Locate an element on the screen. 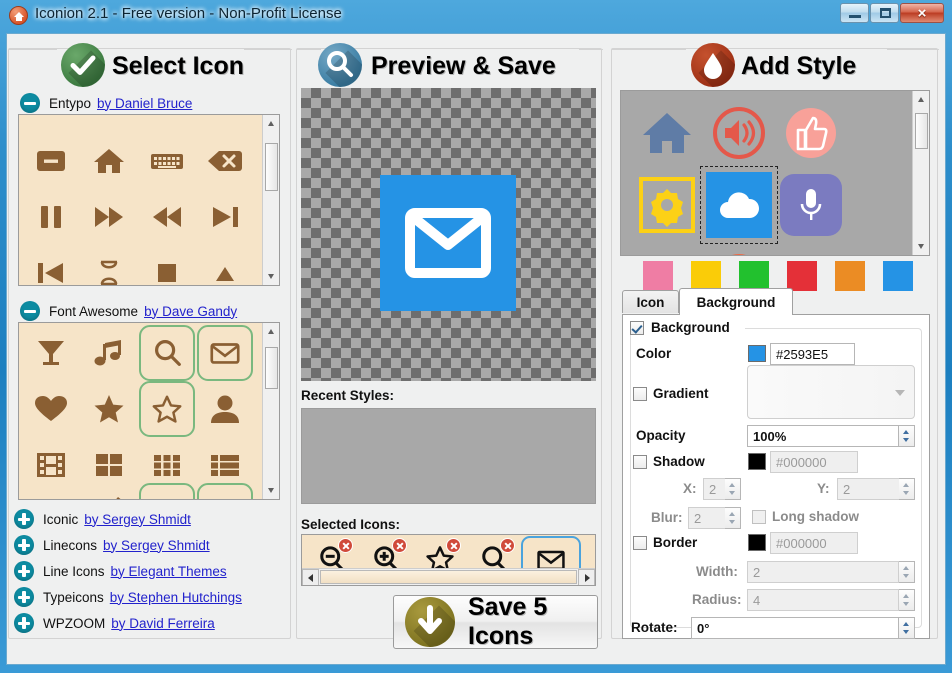 This screenshot has height=673, width=952. entypo-scrollbar is located at coordinates (270, 200).